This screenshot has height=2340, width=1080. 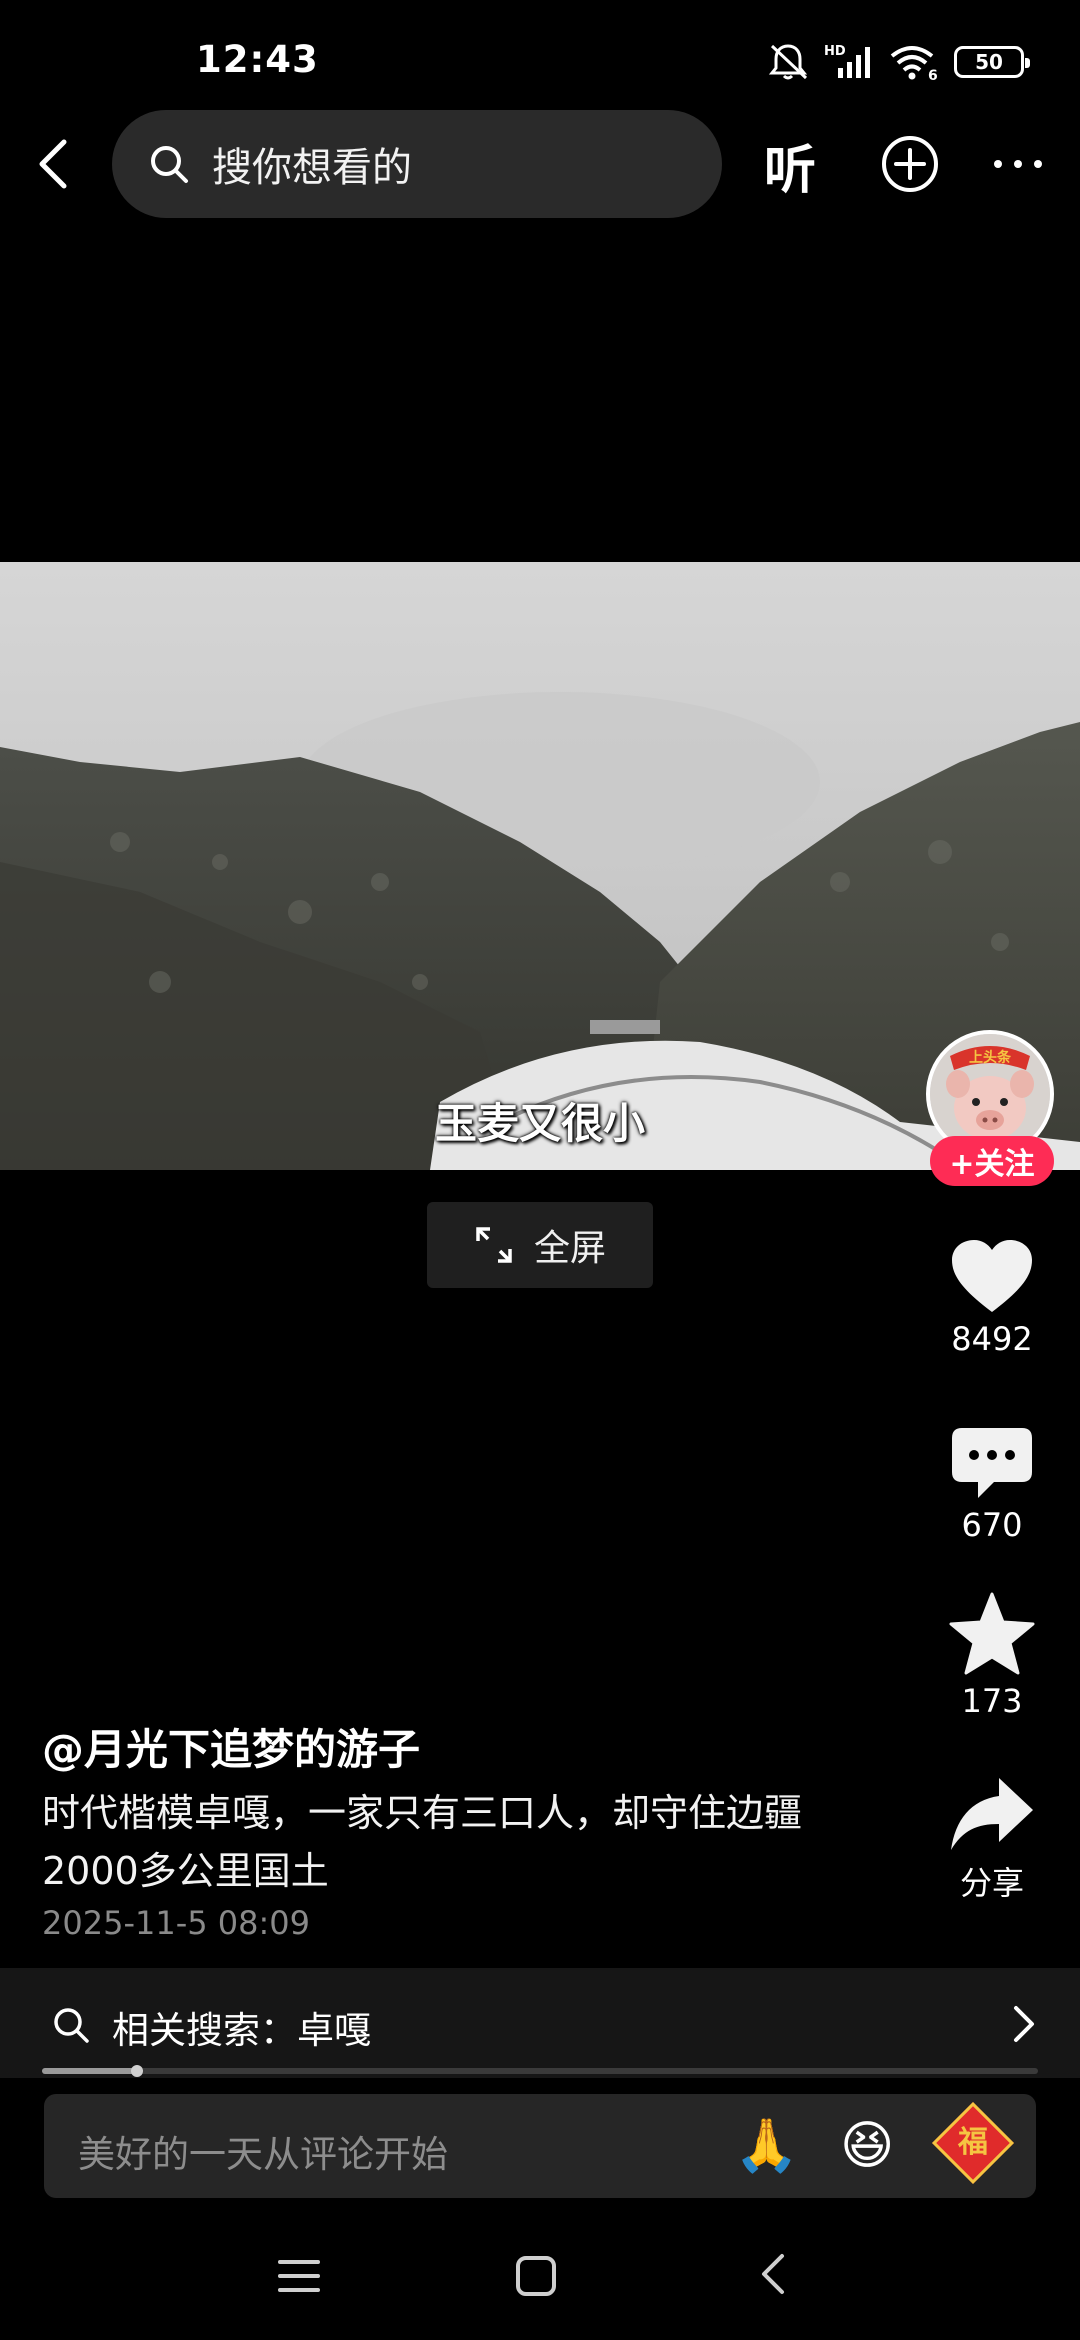 What do you see at coordinates (540, 55) in the screenshot?
I see `status-bar: 12:43 HD 6 50` at bounding box center [540, 55].